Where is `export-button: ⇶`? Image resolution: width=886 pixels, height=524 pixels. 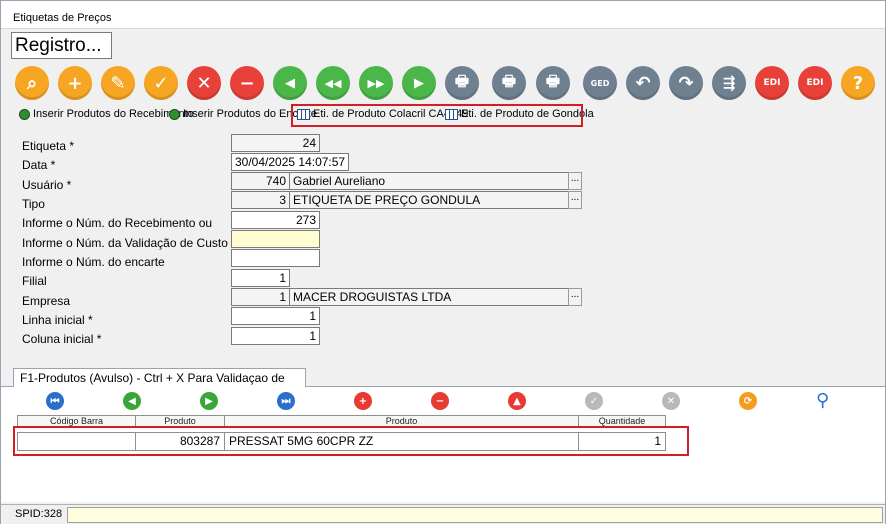 export-button: ⇶ is located at coordinates (729, 83).